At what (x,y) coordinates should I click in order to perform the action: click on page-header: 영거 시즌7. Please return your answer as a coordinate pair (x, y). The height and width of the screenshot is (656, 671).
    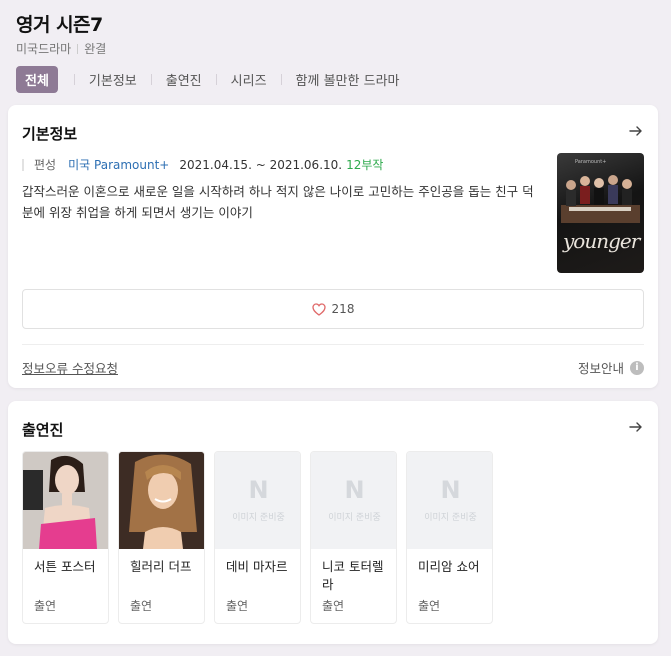
    Looking at the image, I should click on (59, 23).